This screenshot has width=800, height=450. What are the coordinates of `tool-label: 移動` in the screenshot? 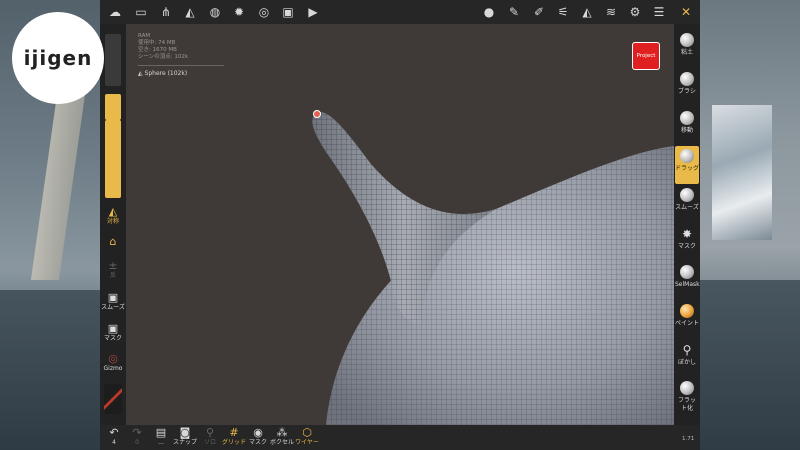 It's located at (686, 130).